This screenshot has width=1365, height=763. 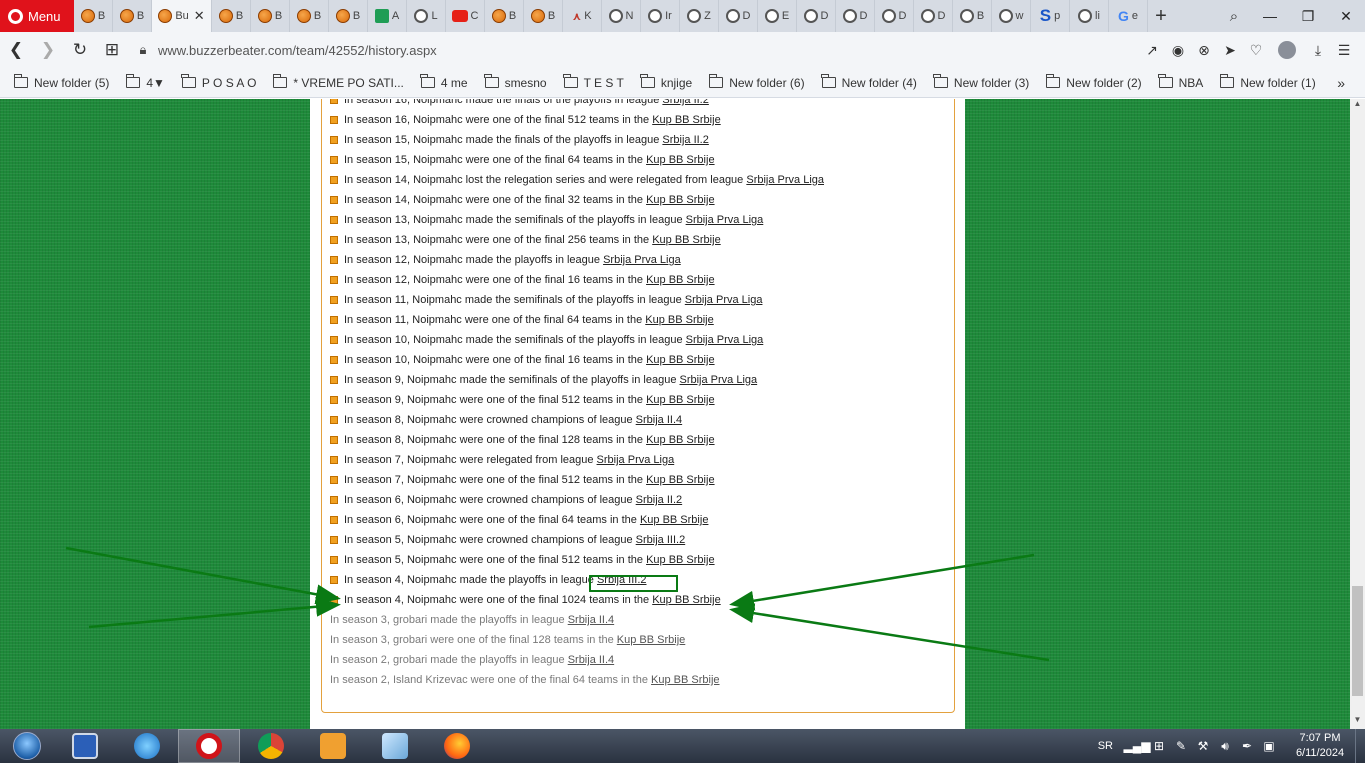 I want to click on browser-tab: Sp, so click(x=1050, y=16).